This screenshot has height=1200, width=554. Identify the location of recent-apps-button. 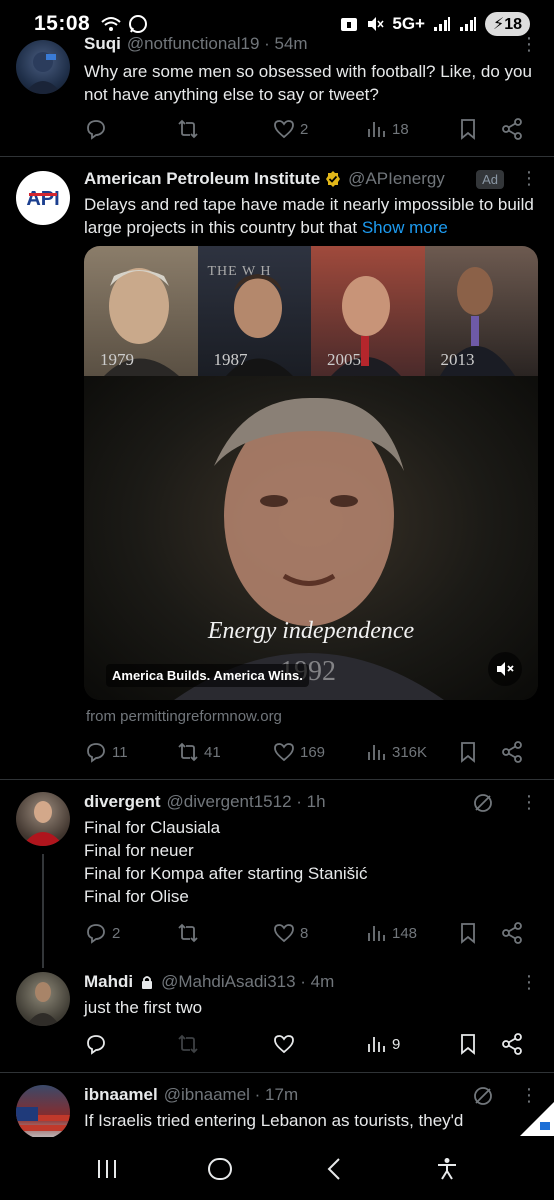
(107, 1169).